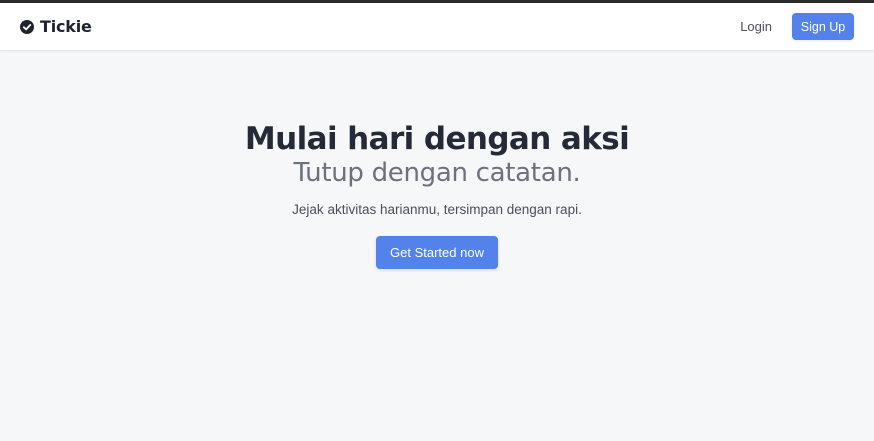 The height and width of the screenshot is (441, 874). I want to click on brand-logo: Tickie, so click(56, 26).